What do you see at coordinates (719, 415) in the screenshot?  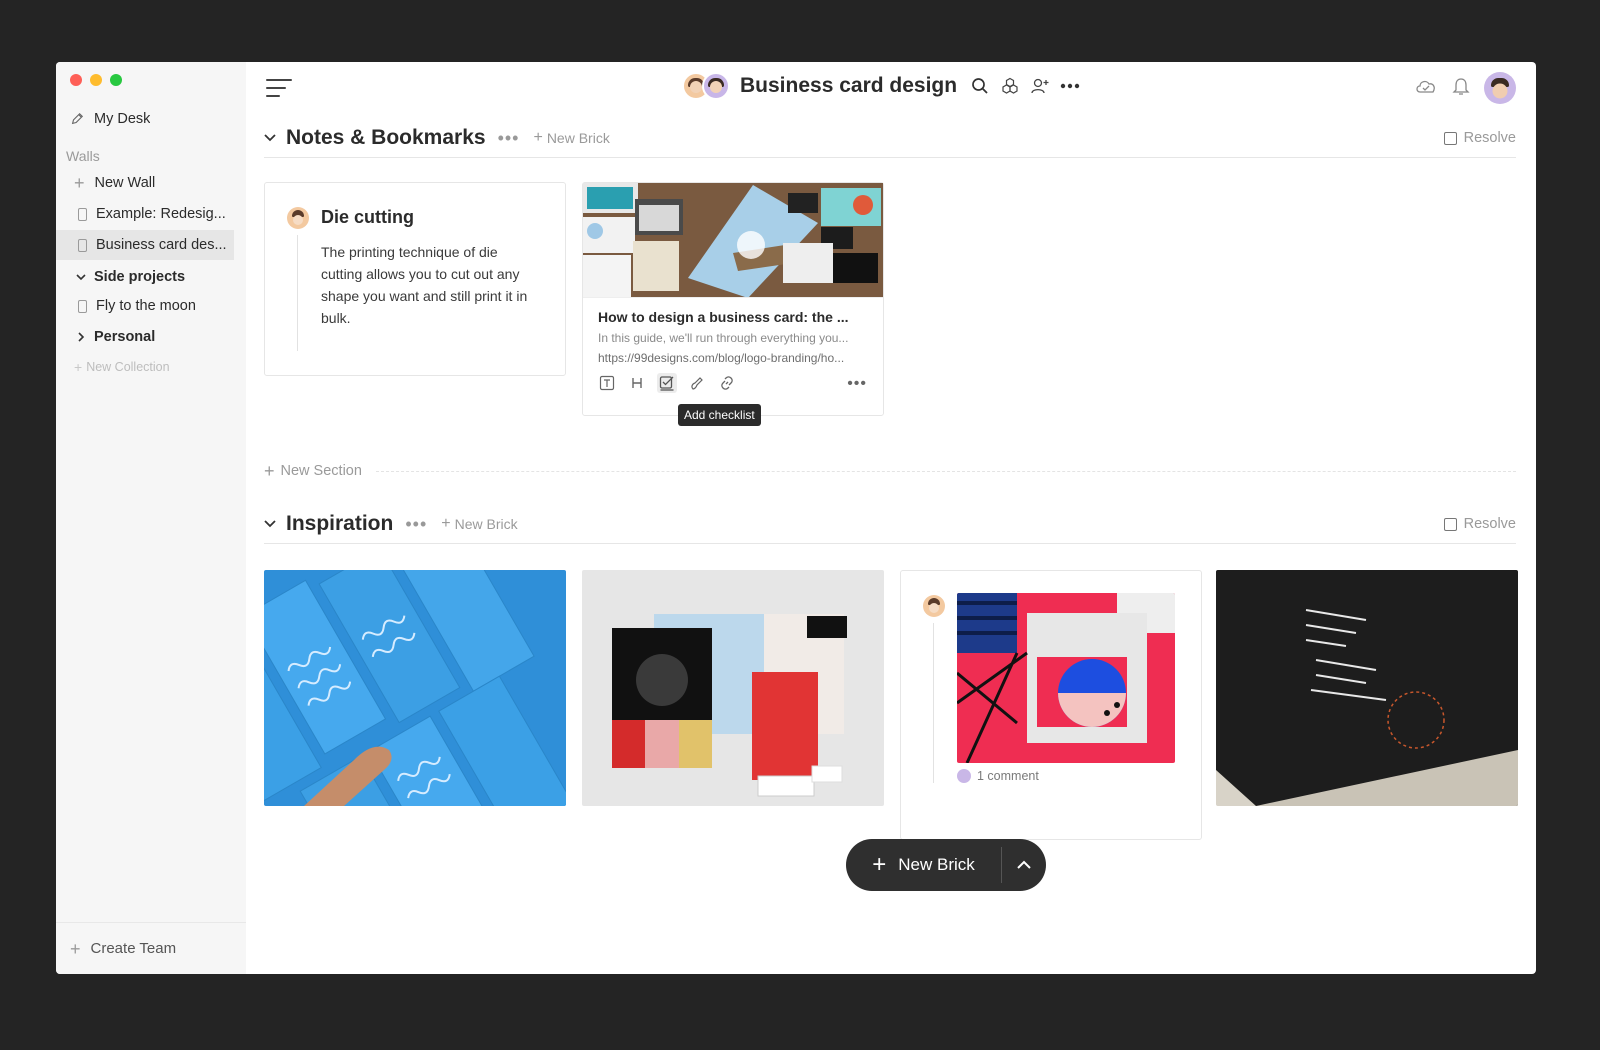 I see `tooltip: Add checklist` at bounding box center [719, 415].